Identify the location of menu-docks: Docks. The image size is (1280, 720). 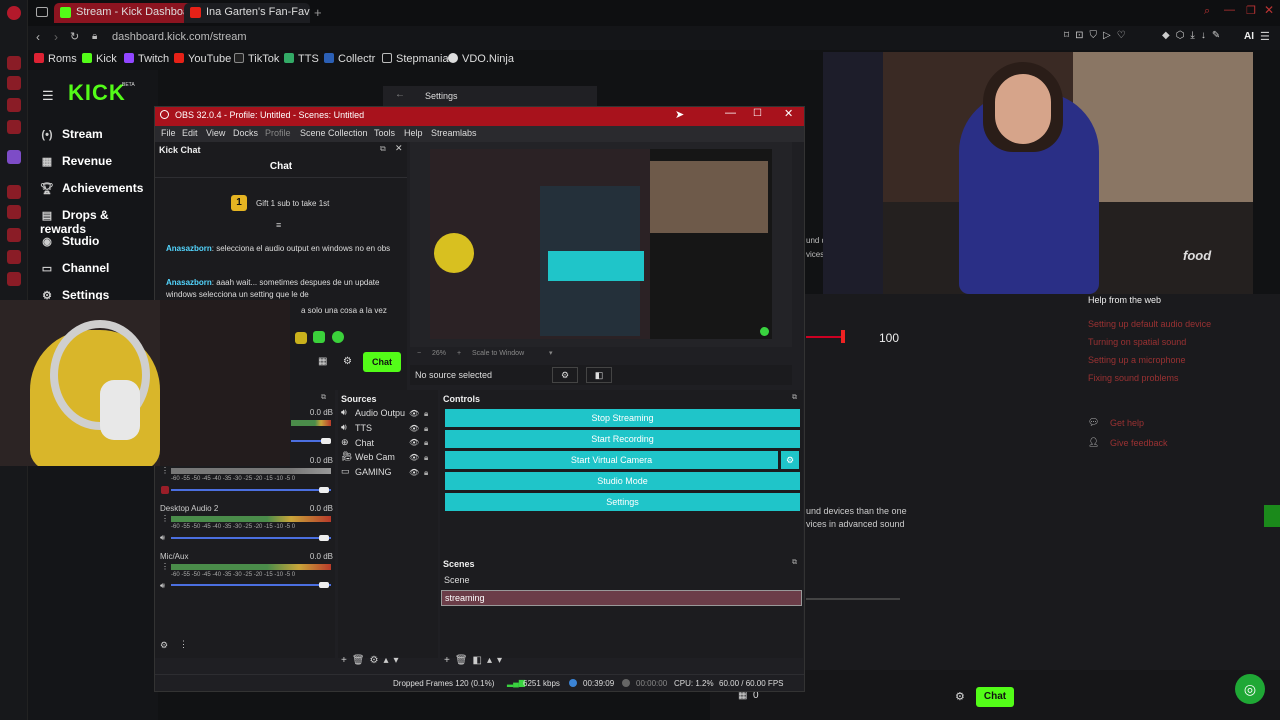
(245, 133).